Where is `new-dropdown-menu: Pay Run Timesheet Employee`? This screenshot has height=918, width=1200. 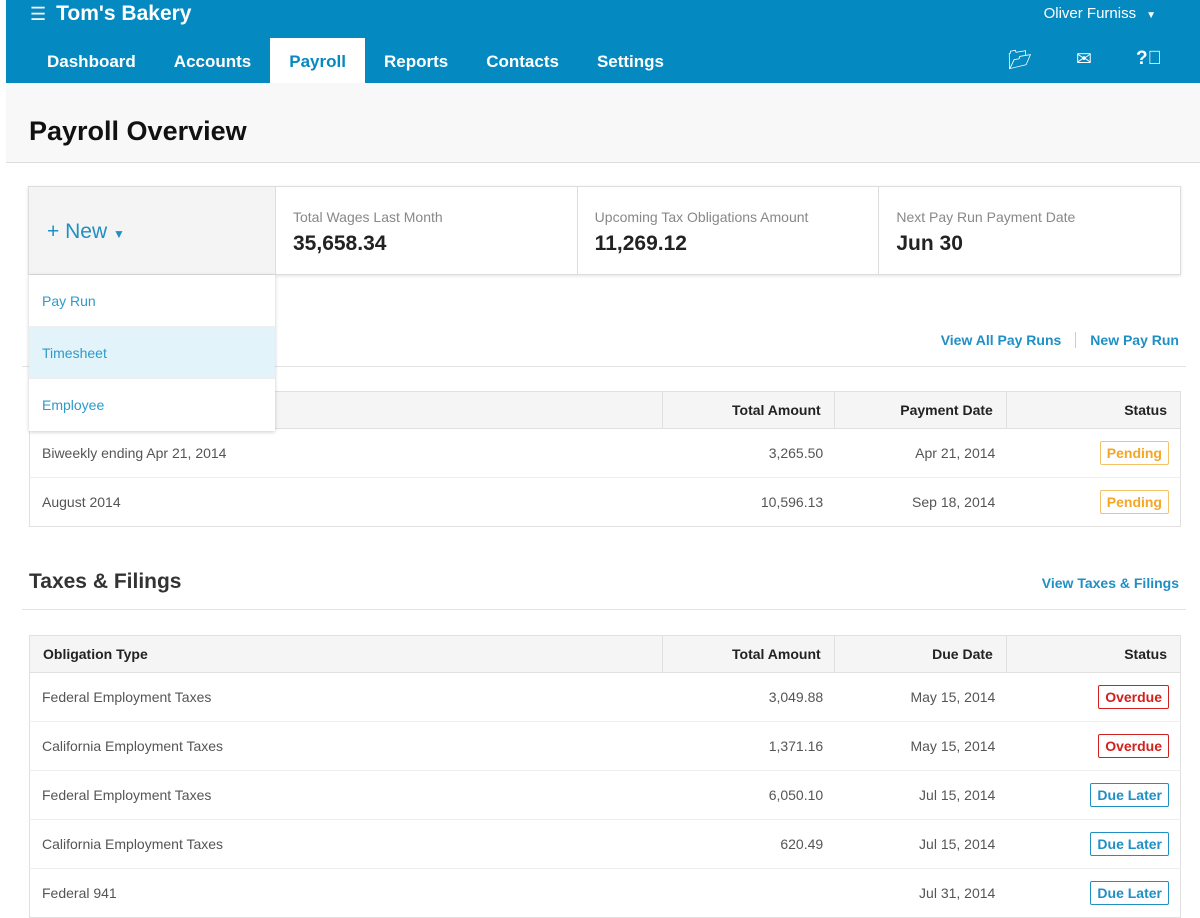
new-dropdown-menu: Pay Run Timesheet Employee is located at coordinates (152, 353).